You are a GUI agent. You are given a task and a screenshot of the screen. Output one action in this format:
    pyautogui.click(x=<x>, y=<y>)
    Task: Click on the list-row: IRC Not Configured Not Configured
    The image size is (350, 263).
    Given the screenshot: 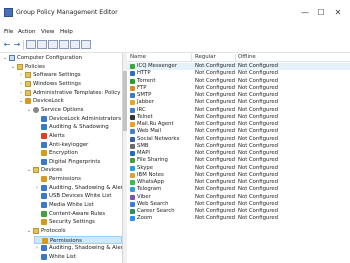 What is the action you would take?
    pyautogui.click(x=238, y=110)
    